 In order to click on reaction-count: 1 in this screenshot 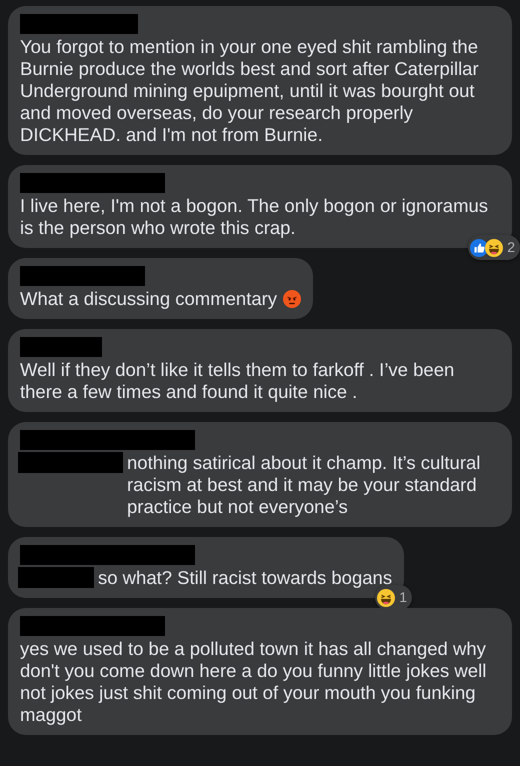, I will do `click(403, 597)`.